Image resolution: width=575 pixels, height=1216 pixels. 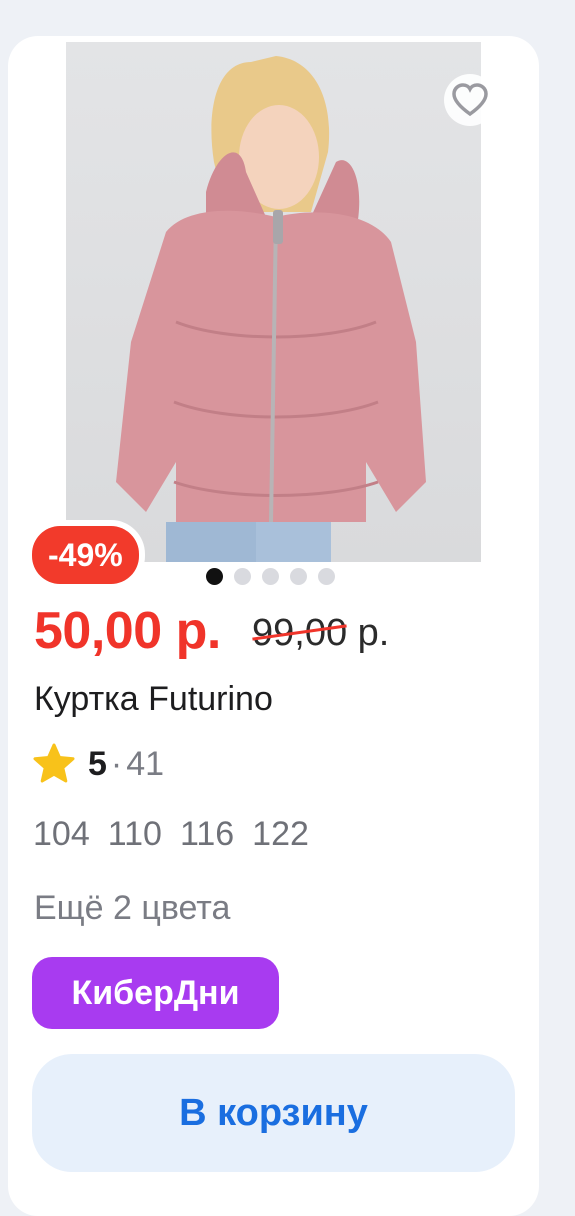 What do you see at coordinates (155, 993) in the screenshot?
I see `promo-badge: КиберДни` at bounding box center [155, 993].